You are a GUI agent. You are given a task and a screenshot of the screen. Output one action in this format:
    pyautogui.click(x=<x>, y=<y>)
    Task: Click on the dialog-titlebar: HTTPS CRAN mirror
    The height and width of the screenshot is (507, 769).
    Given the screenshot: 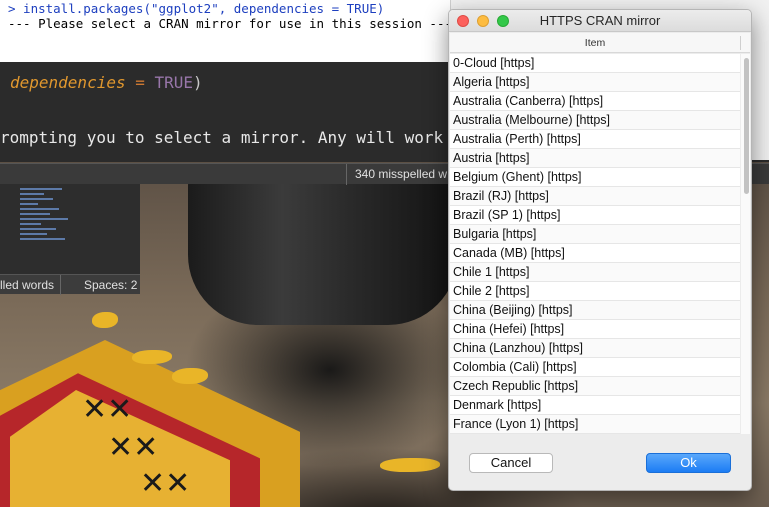 What is the action you would take?
    pyautogui.click(x=600, y=21)
    